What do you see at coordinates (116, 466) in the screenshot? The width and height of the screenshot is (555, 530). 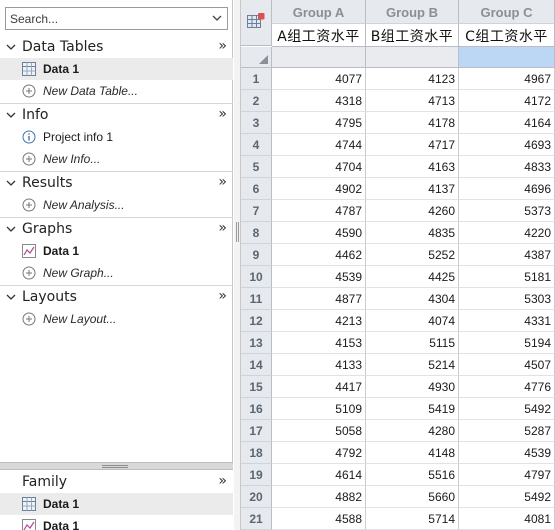 I see `panel-splitter` at bounding box center [116, 466].